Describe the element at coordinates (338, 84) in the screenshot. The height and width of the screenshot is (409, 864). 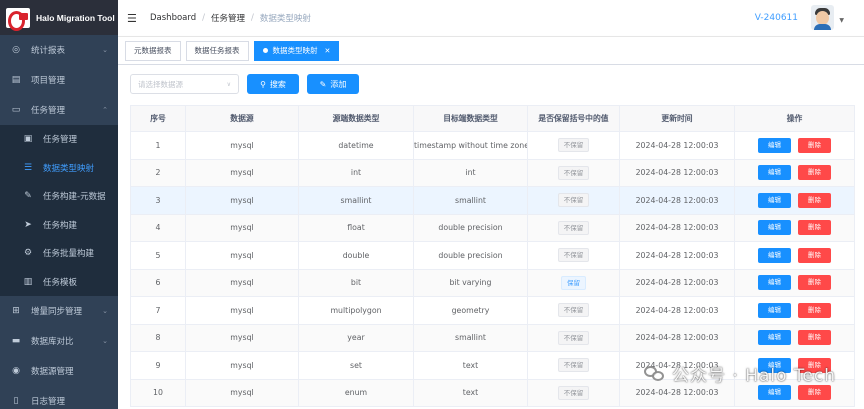
I see `add-button-label: 添加` at that location.